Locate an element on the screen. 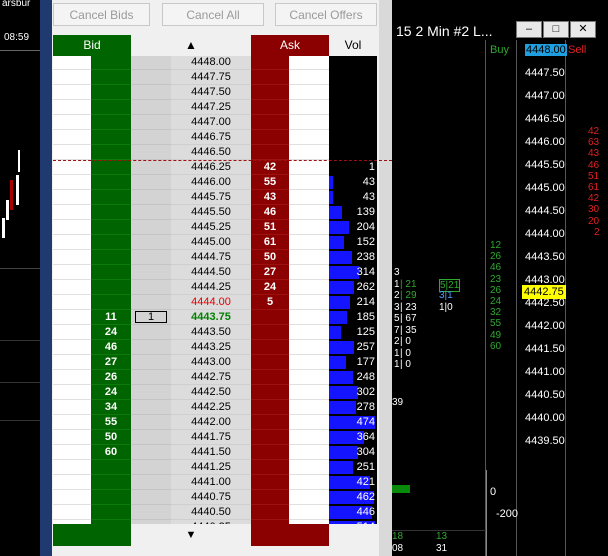 Image resolution: width=608 pixels, height=556 pixels. price-cell: 4443.00 is located at coordinates (211, 362).